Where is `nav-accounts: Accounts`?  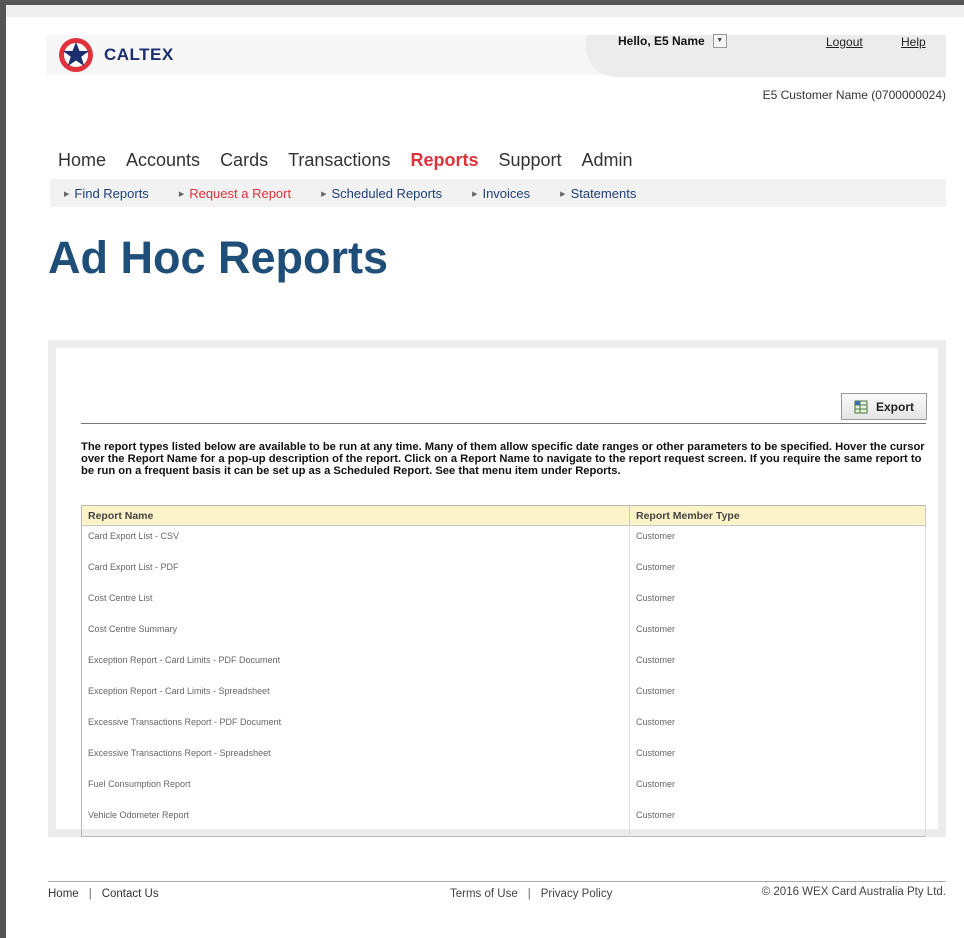
nav-accounts: Accounts is located at coordinates (163, 160).